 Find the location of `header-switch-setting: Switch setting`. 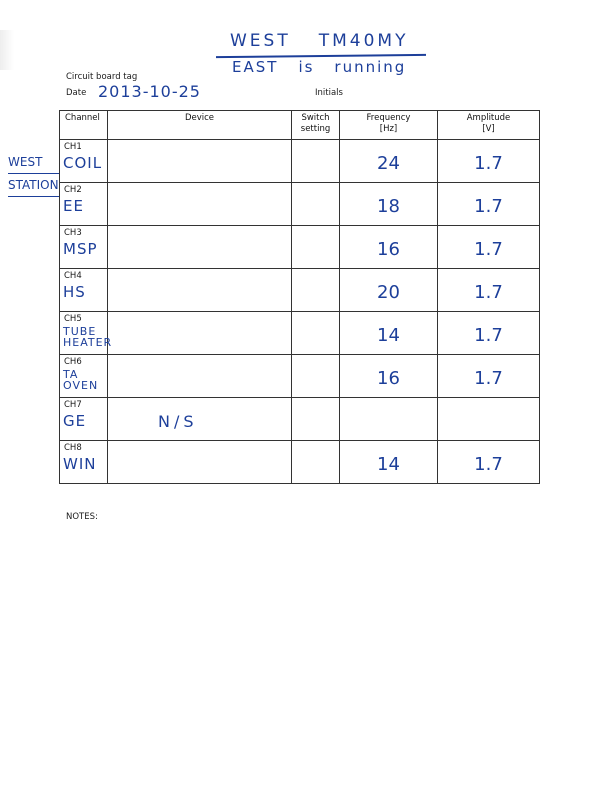

header-switch-setting: Switch setting is located at coordinates (315, 125).